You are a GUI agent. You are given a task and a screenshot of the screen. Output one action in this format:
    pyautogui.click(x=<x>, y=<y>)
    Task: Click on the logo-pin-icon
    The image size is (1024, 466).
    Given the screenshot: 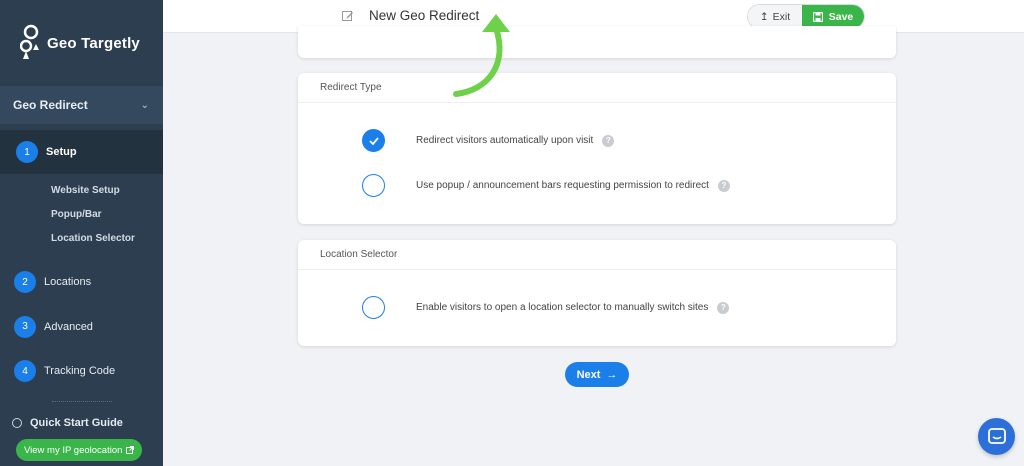 What is the action you would take?
    pyautogui.click(x=29, y=41)
    